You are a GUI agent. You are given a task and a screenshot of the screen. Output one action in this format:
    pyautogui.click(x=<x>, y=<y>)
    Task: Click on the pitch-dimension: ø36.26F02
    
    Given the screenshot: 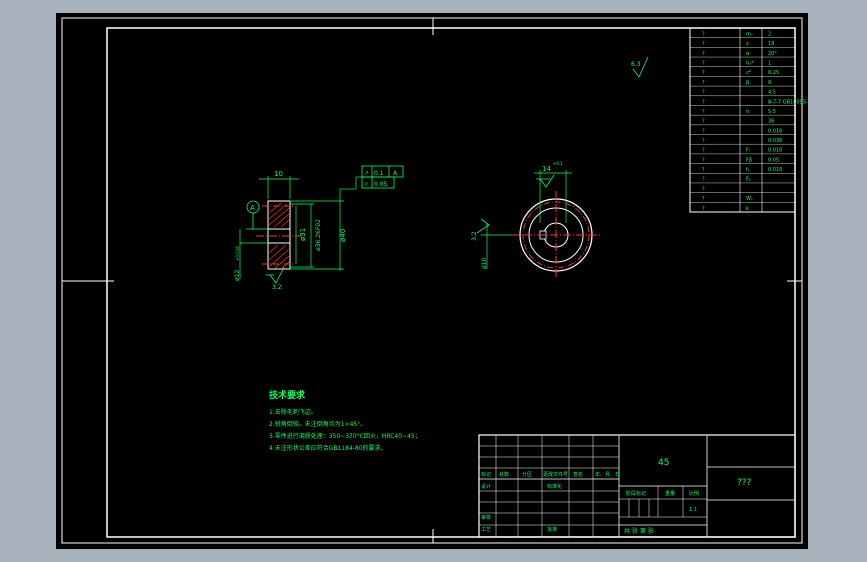 What is the action you would take?
    pyautogui.click(x=318, y=235)
    